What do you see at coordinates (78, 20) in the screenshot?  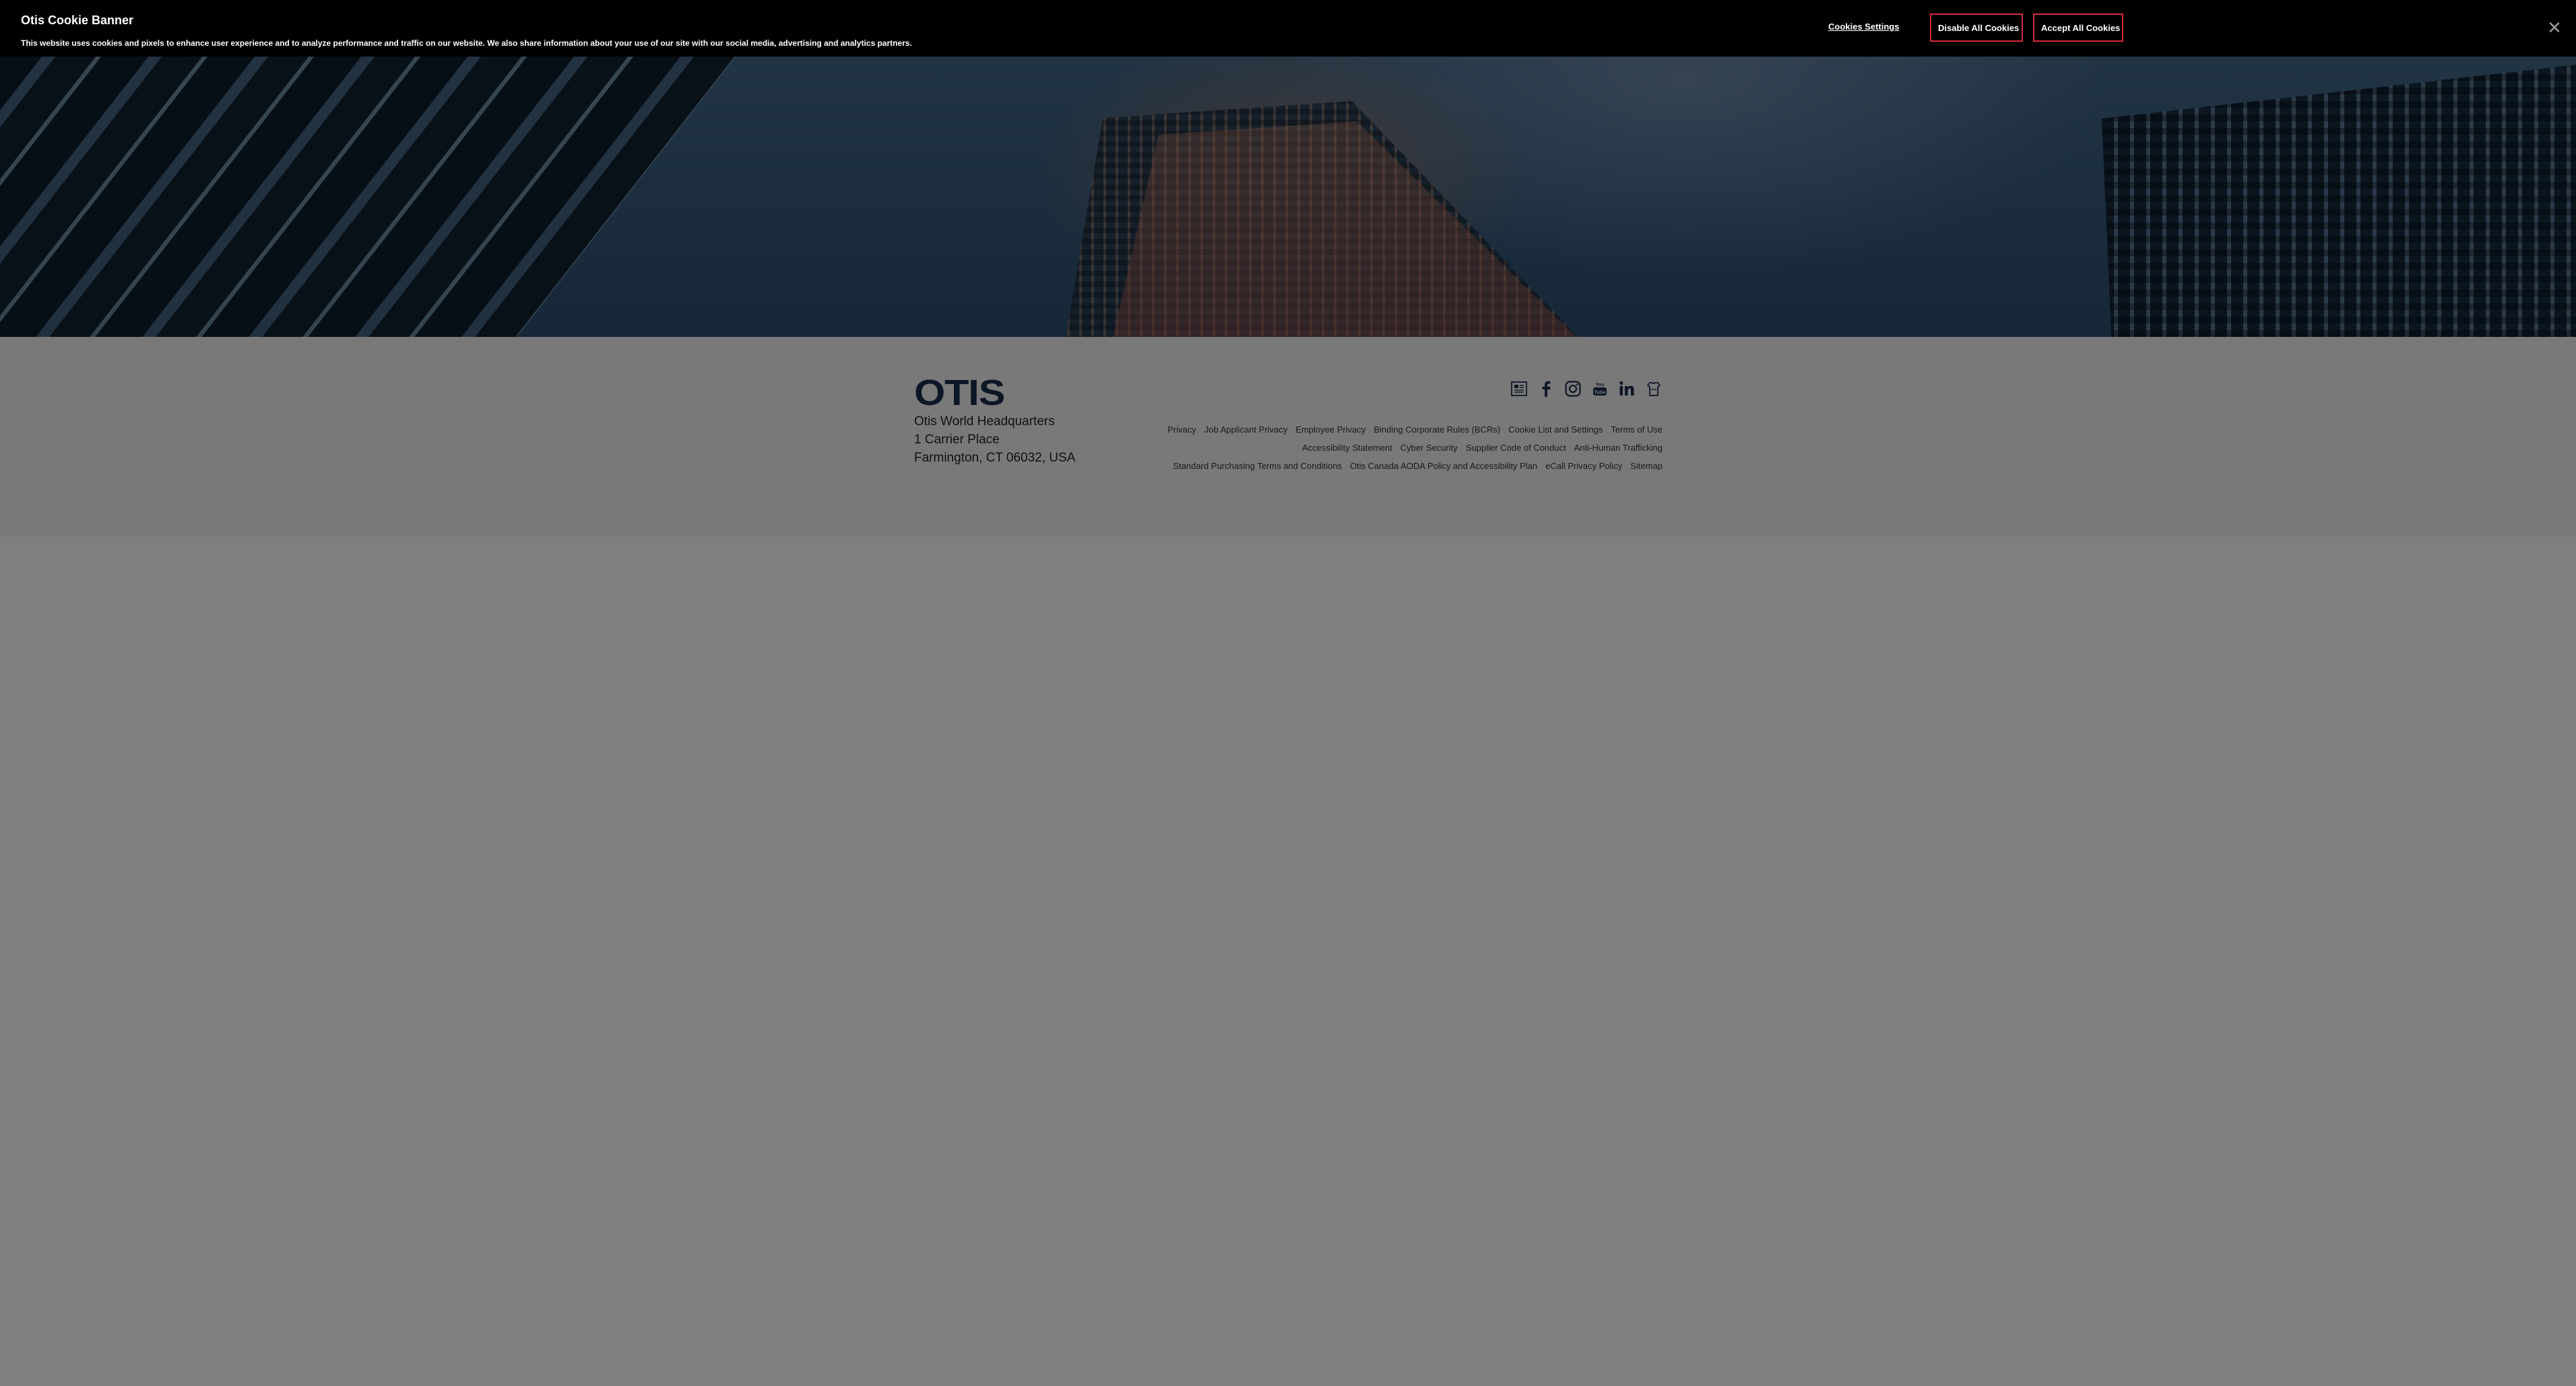 I see `cookie-banner-title: Otis Cookie Banner` at bounding box center [78, 20].